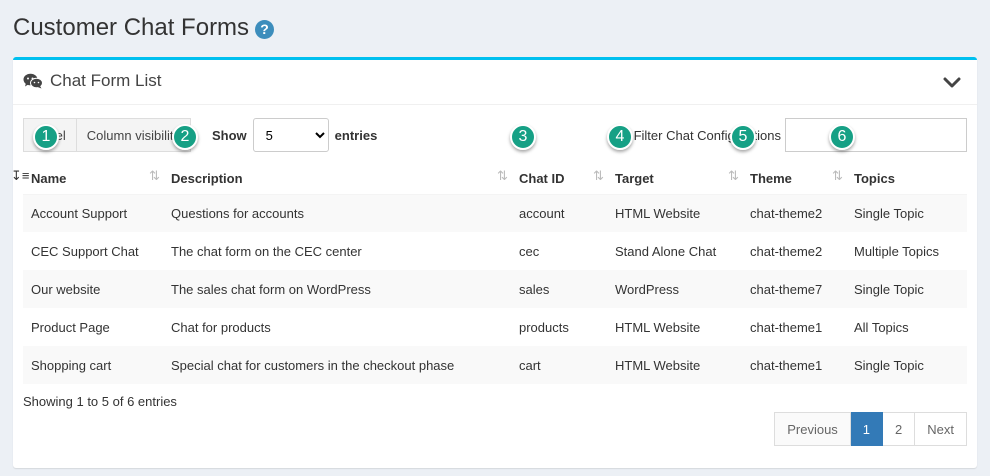 The width and height of the screenshot is (990, 476). Describe the element at coordinates (786, 289) in the screenshot. I see `cell-theme: chat-theme7` at that location.